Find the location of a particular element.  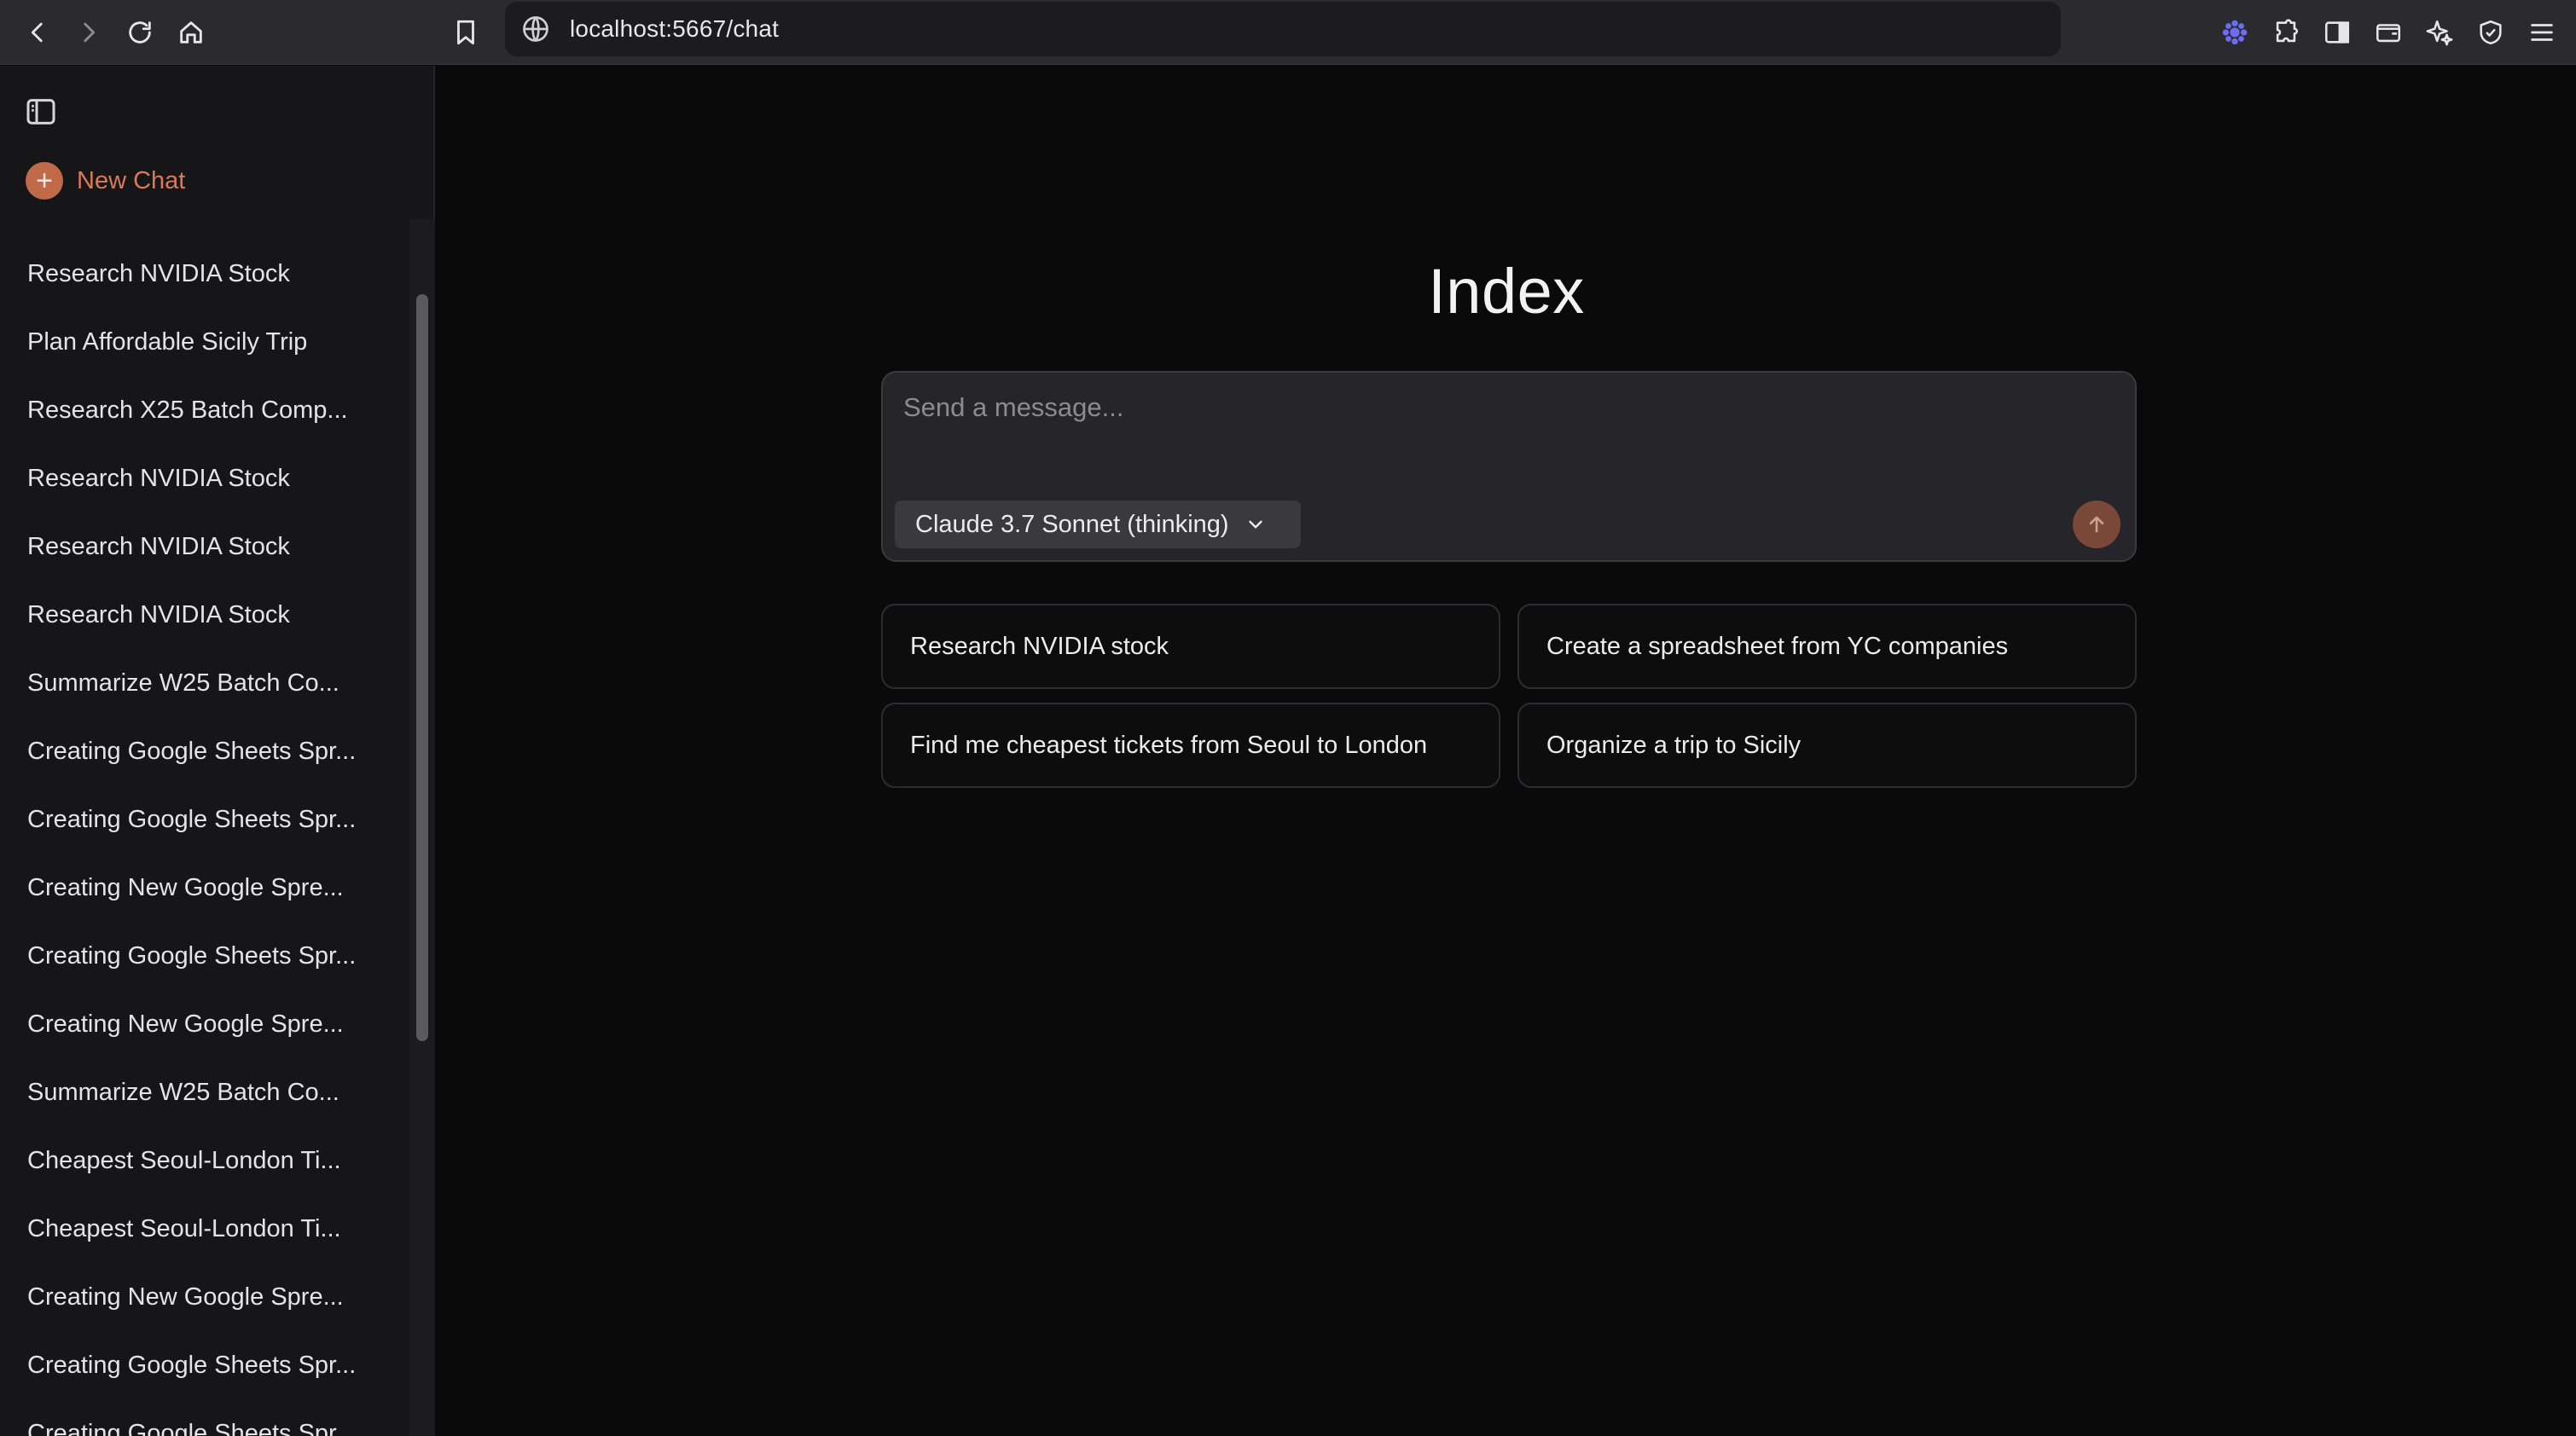

browser-toolbar: localhost:5667/chat is located at coordinates (1288, 32).